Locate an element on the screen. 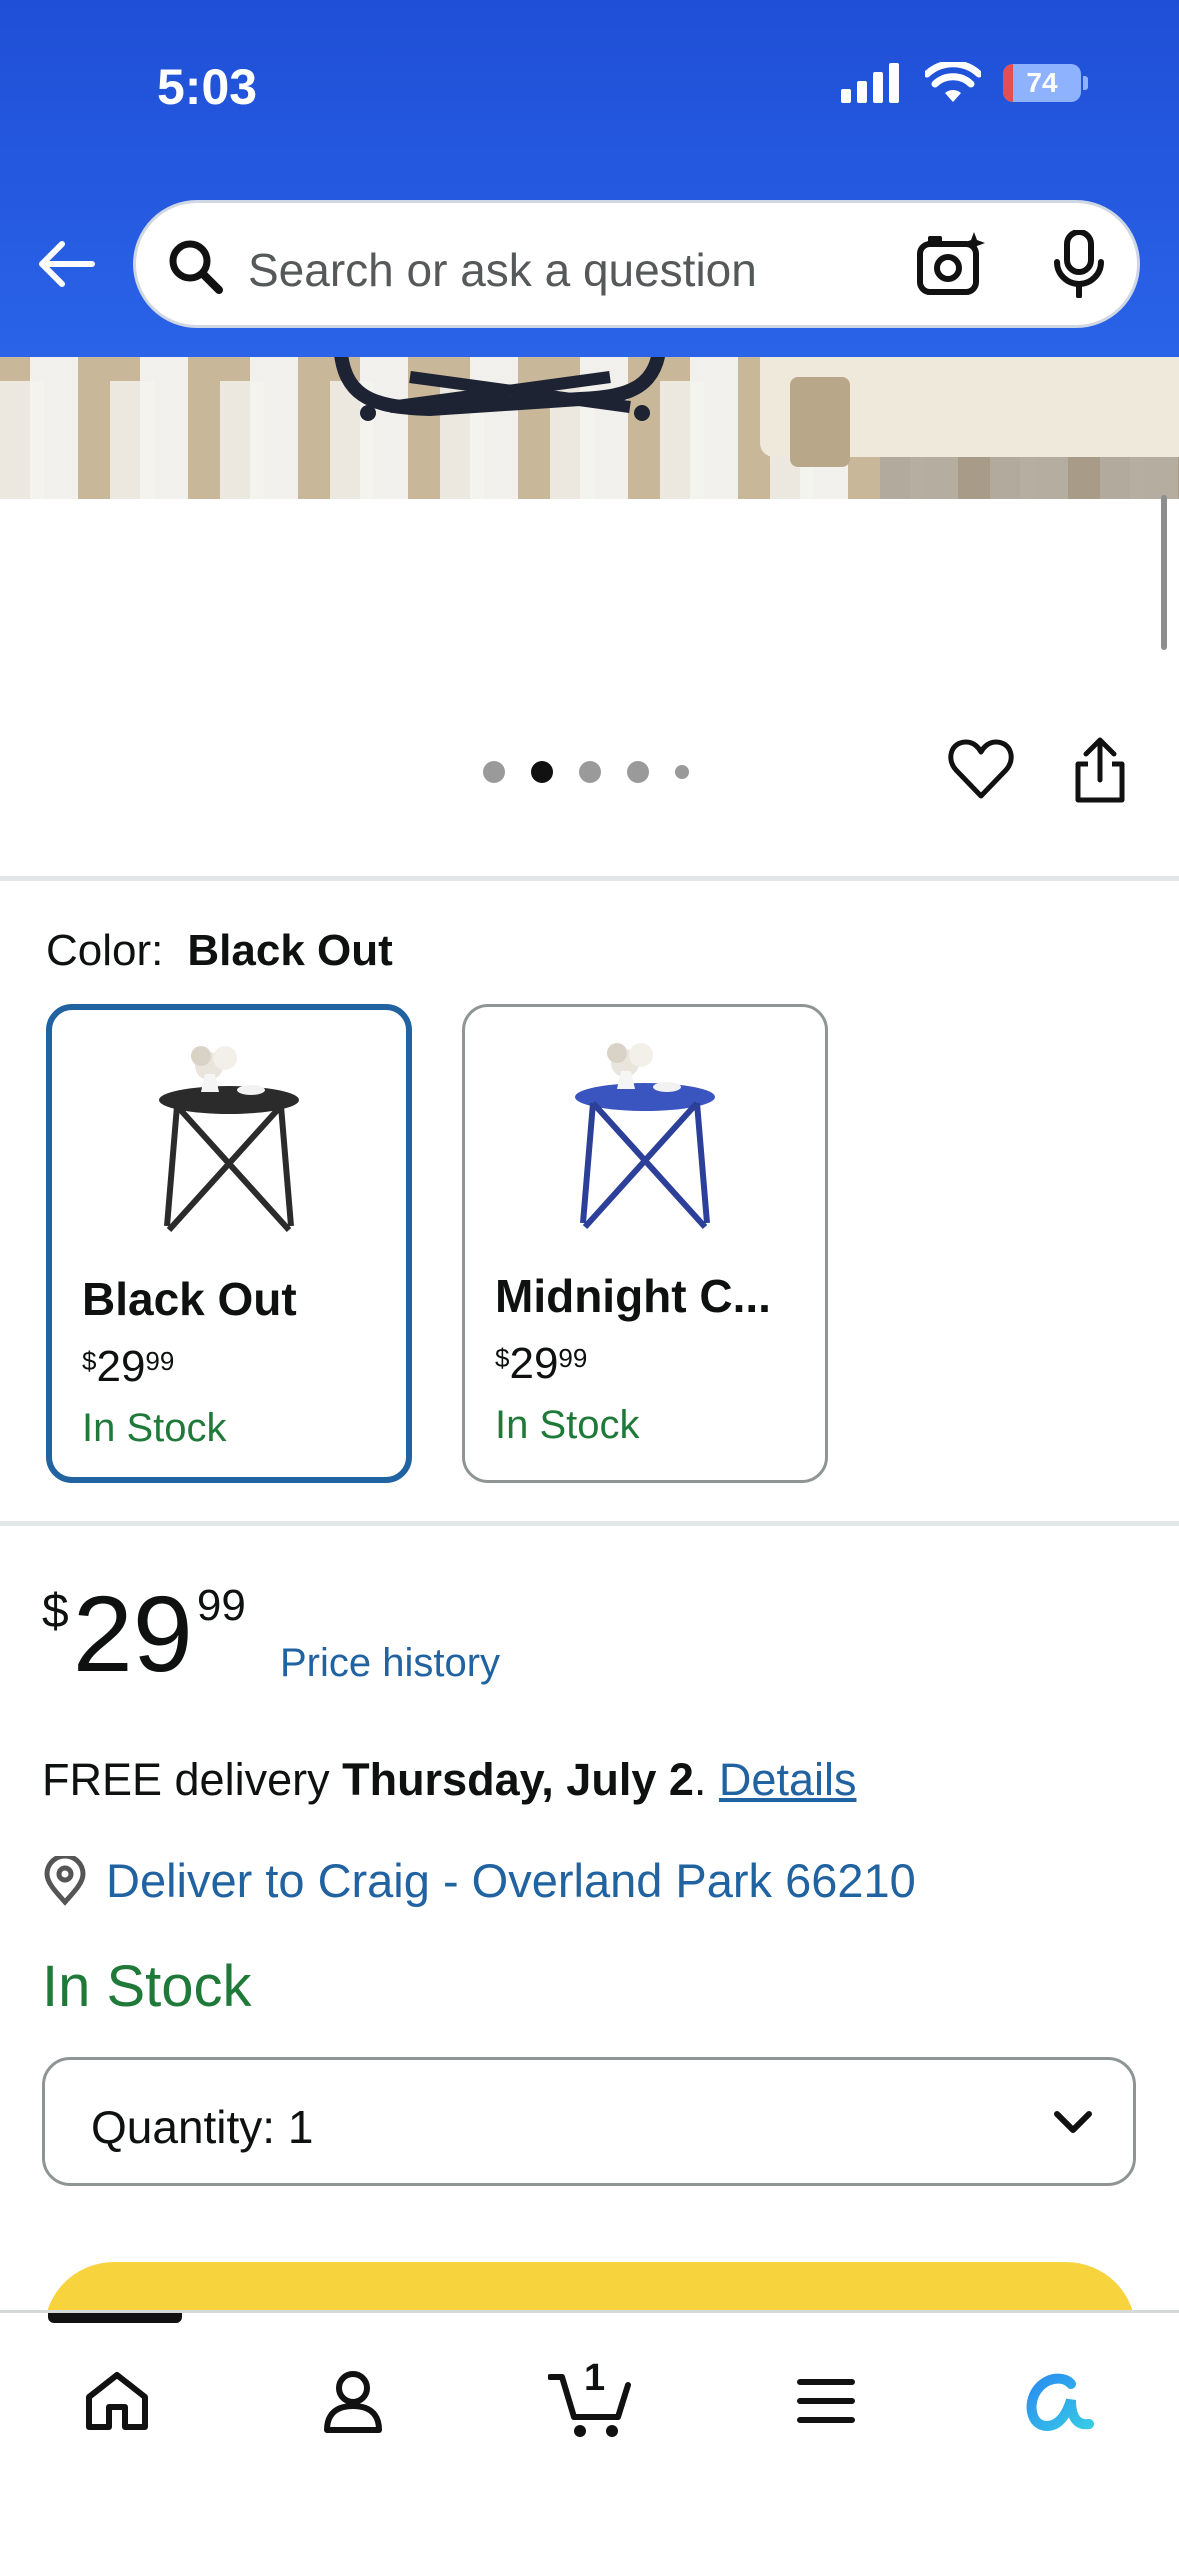 The height and width of the screenshot is (2556, 1179). table-legs-image is located at coordinates (499, 389).